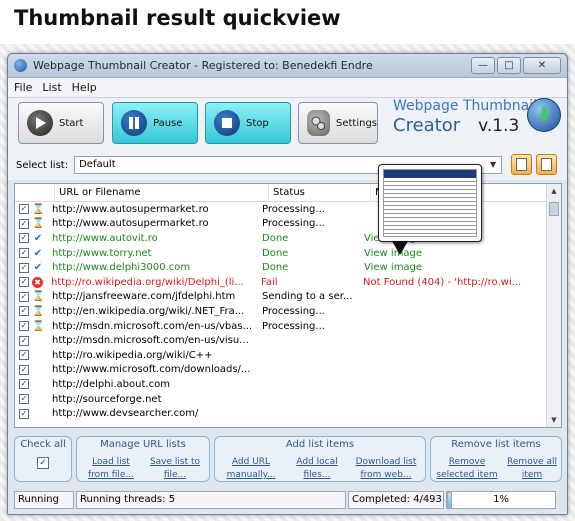  What do you see at coordinates (554, 420) in the screenshot?
I see `scroll-down-icon: ▼` at bounding box center [554, 420].